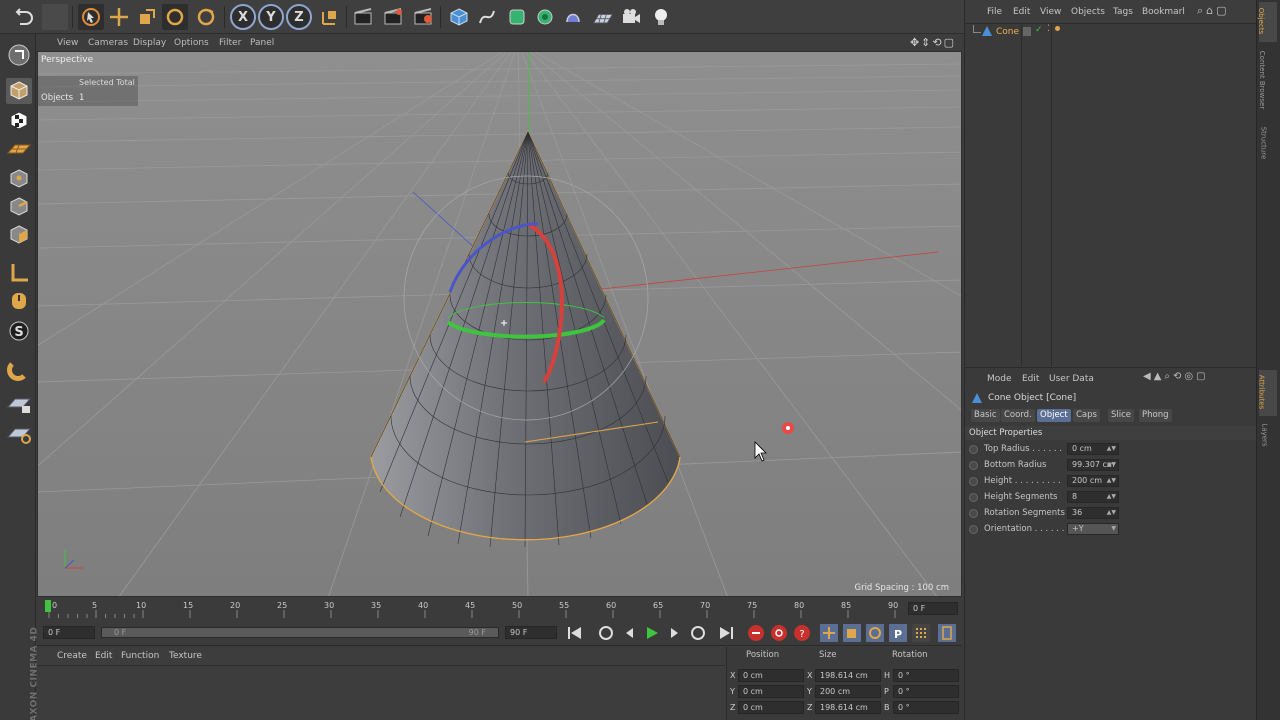  What do you see at coordinates (1213, 11) in the screenshot?
I see `om-nav-icons: ⌕⌂▢` at bounding box center [1213, 11].